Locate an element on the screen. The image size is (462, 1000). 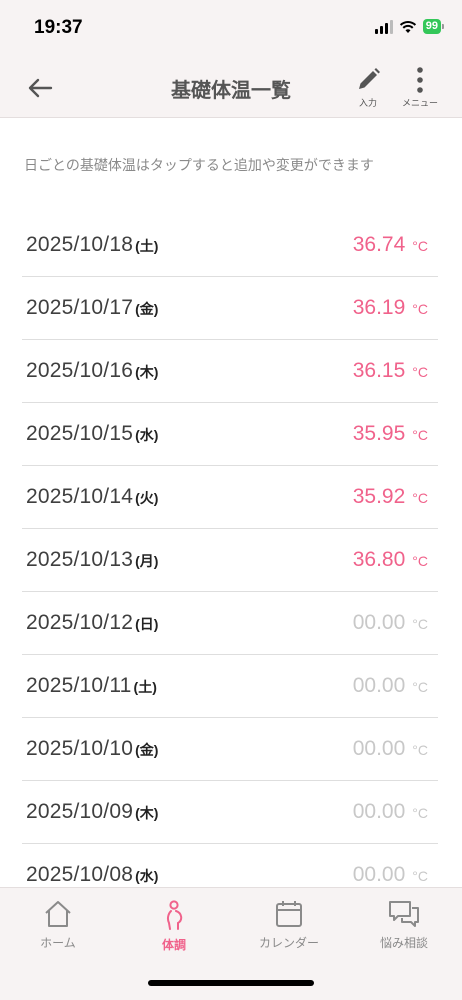
menu-button: メニュー is located at coordinates (420, 90).